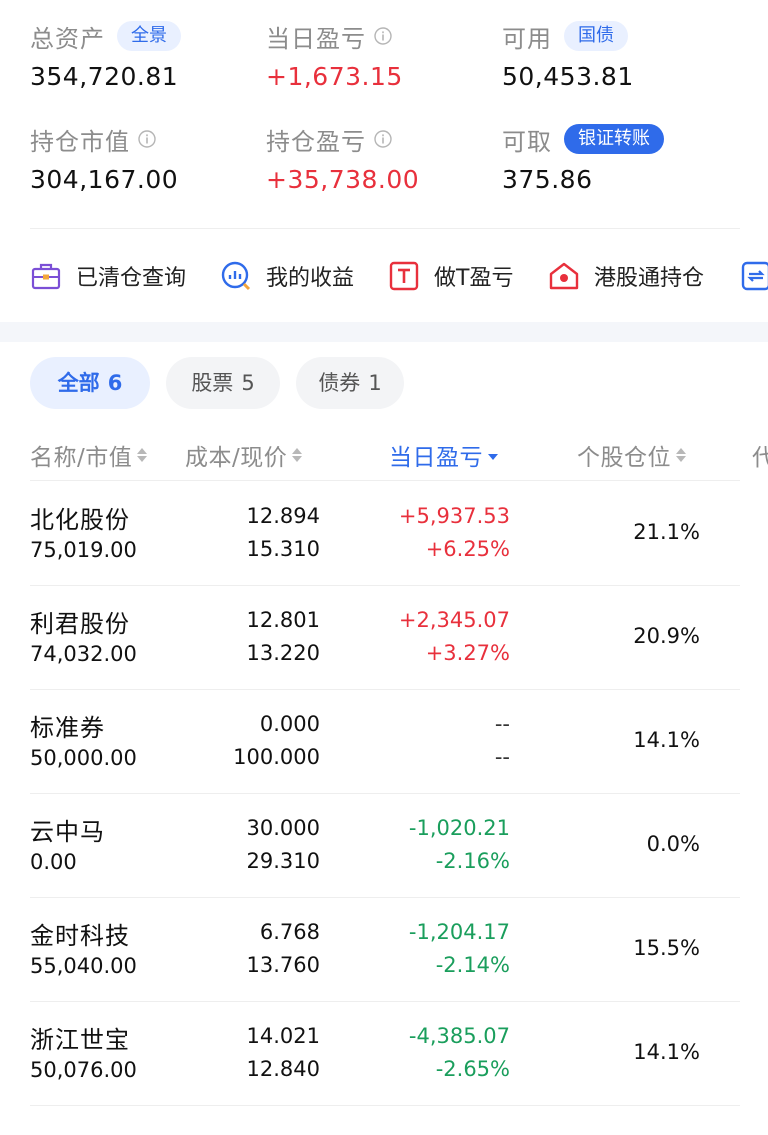 The image size is (768, 1135). Describe the element at coordinates (343, 179) in the screenshot. I see `position-pl-value: +35,738.00` at that location.